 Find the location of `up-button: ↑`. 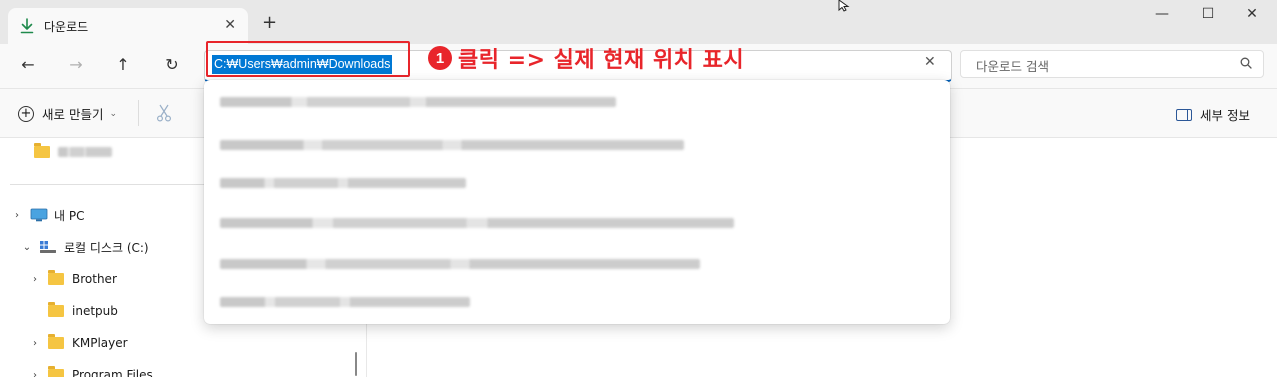

up-button: ↑ is located at coordinates (123, 65).